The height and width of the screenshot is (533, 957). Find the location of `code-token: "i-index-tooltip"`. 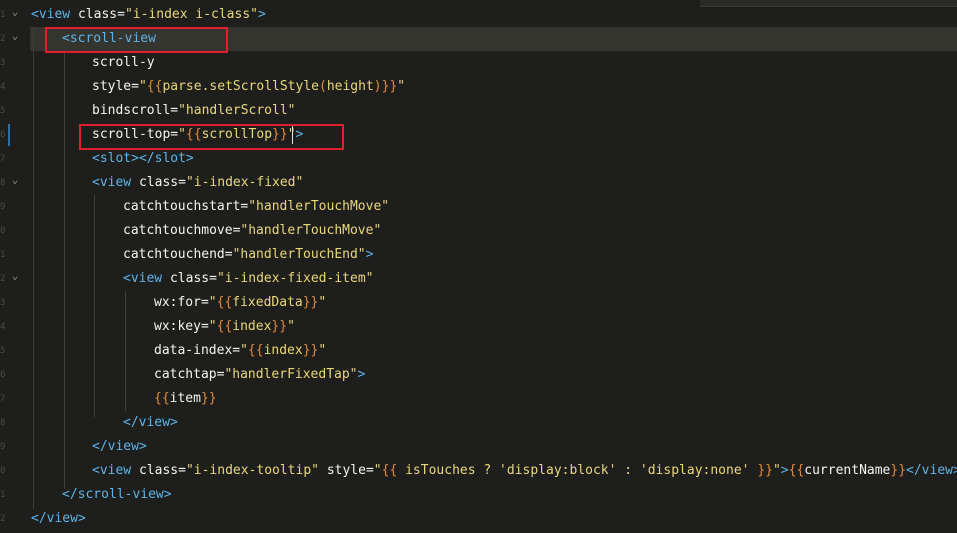

code-token: "i-index-tooltip" is located at coordinates (252, 470).